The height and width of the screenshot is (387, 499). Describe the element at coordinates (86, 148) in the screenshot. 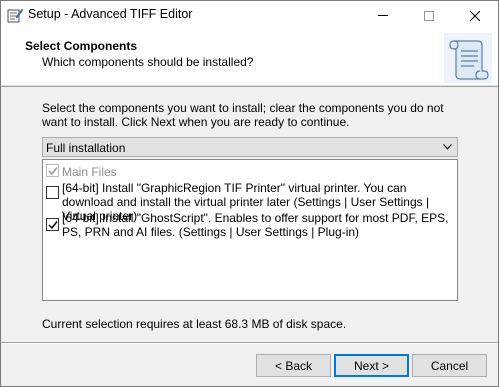

I see `install-type-value: Full installation` at that location.